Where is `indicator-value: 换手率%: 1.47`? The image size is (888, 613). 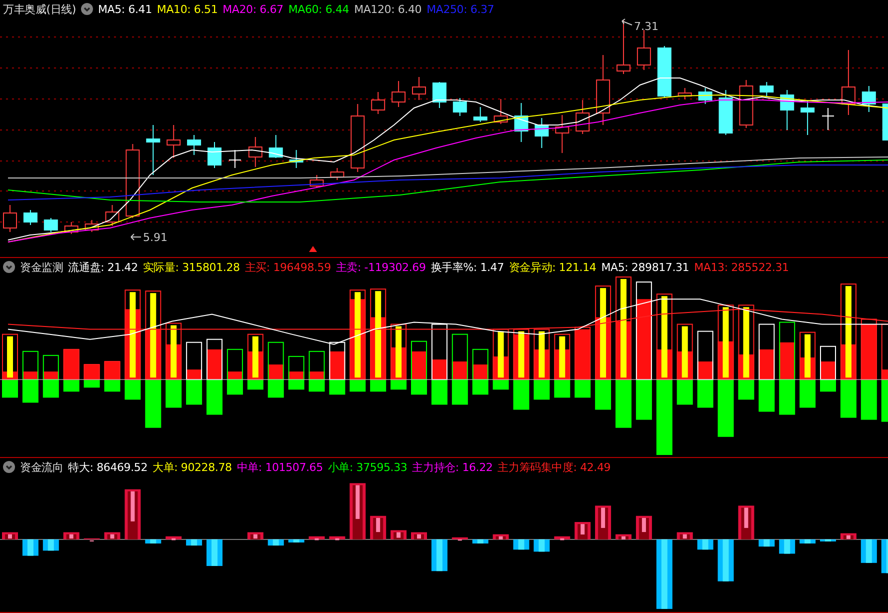 indicator-value: 换手率%: 1.47 is located at coordinates (467, 267).